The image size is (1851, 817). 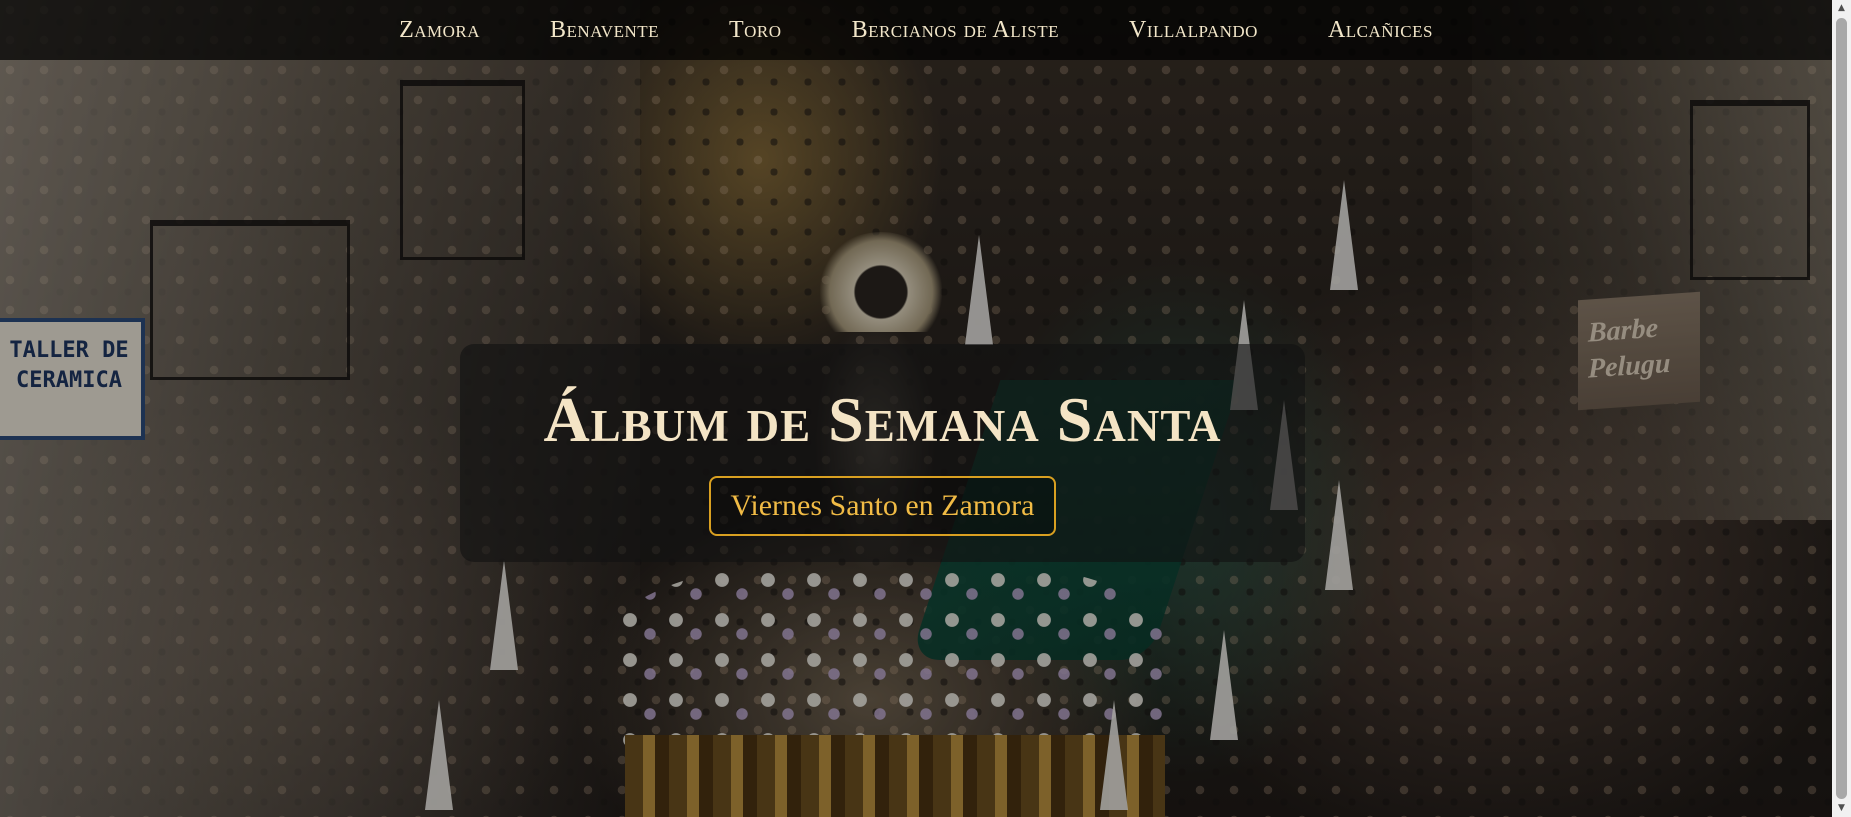 I want to click on scrollbar-thumb, so click(x=1841, y=408).